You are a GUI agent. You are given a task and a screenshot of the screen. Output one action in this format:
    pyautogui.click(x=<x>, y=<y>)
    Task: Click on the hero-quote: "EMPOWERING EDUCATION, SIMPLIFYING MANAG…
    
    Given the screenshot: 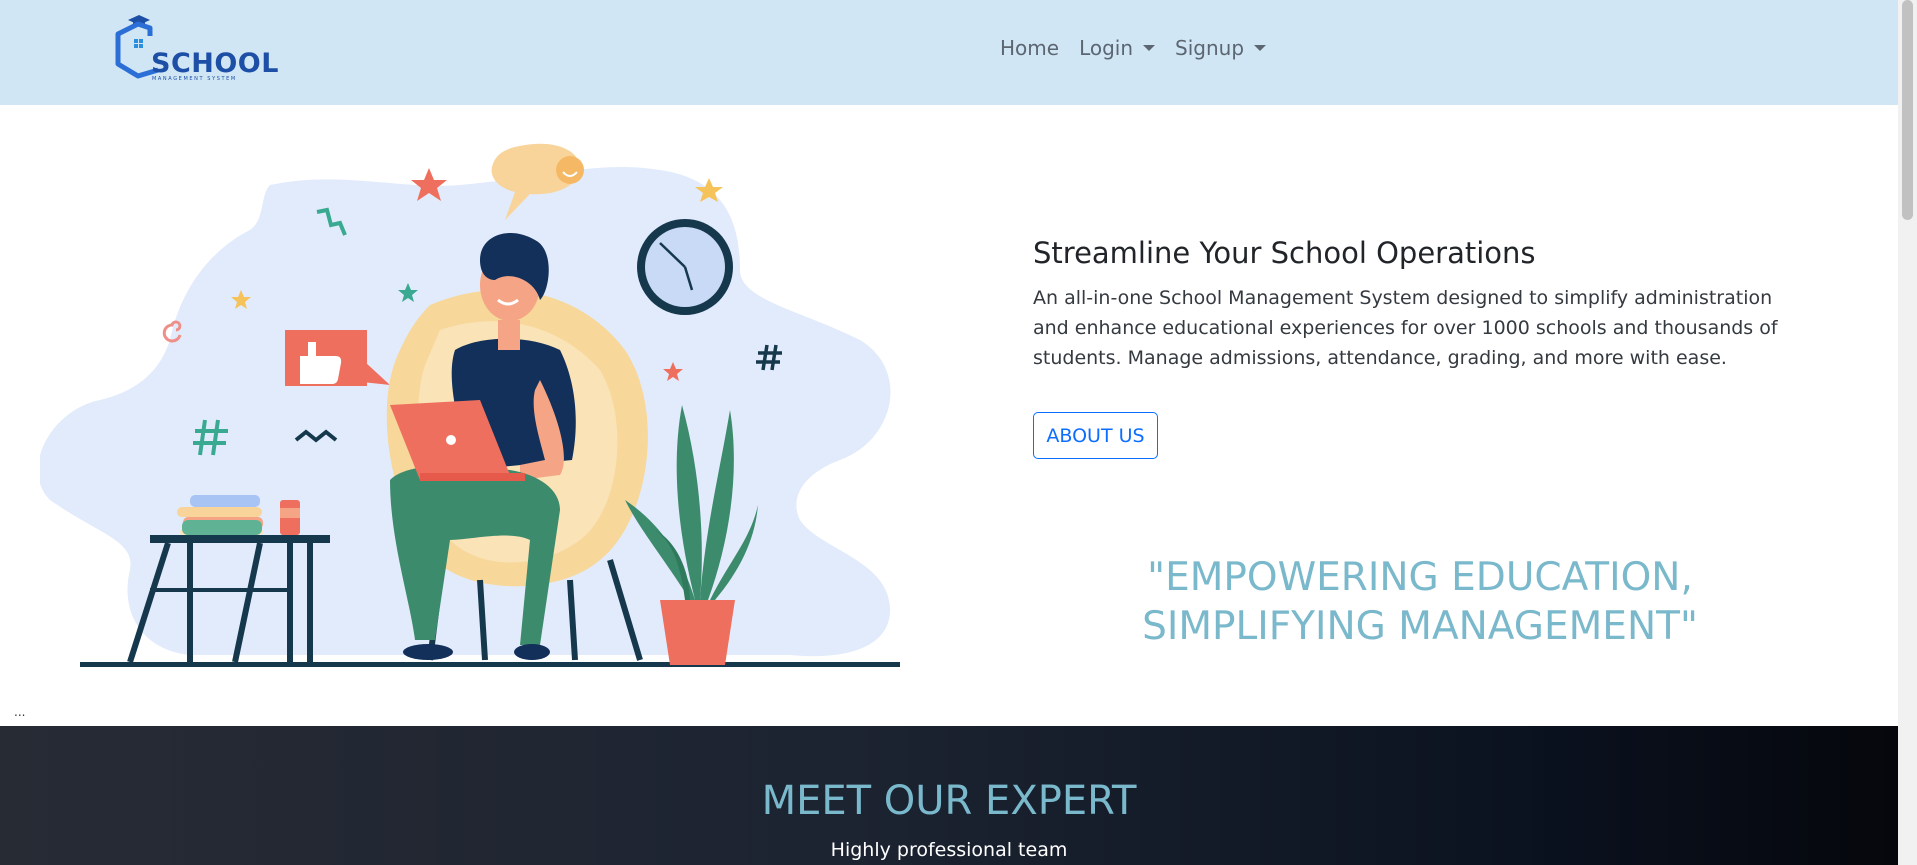 What is the action you would take?
    pyautogui.click(x=1420, y=602)
    